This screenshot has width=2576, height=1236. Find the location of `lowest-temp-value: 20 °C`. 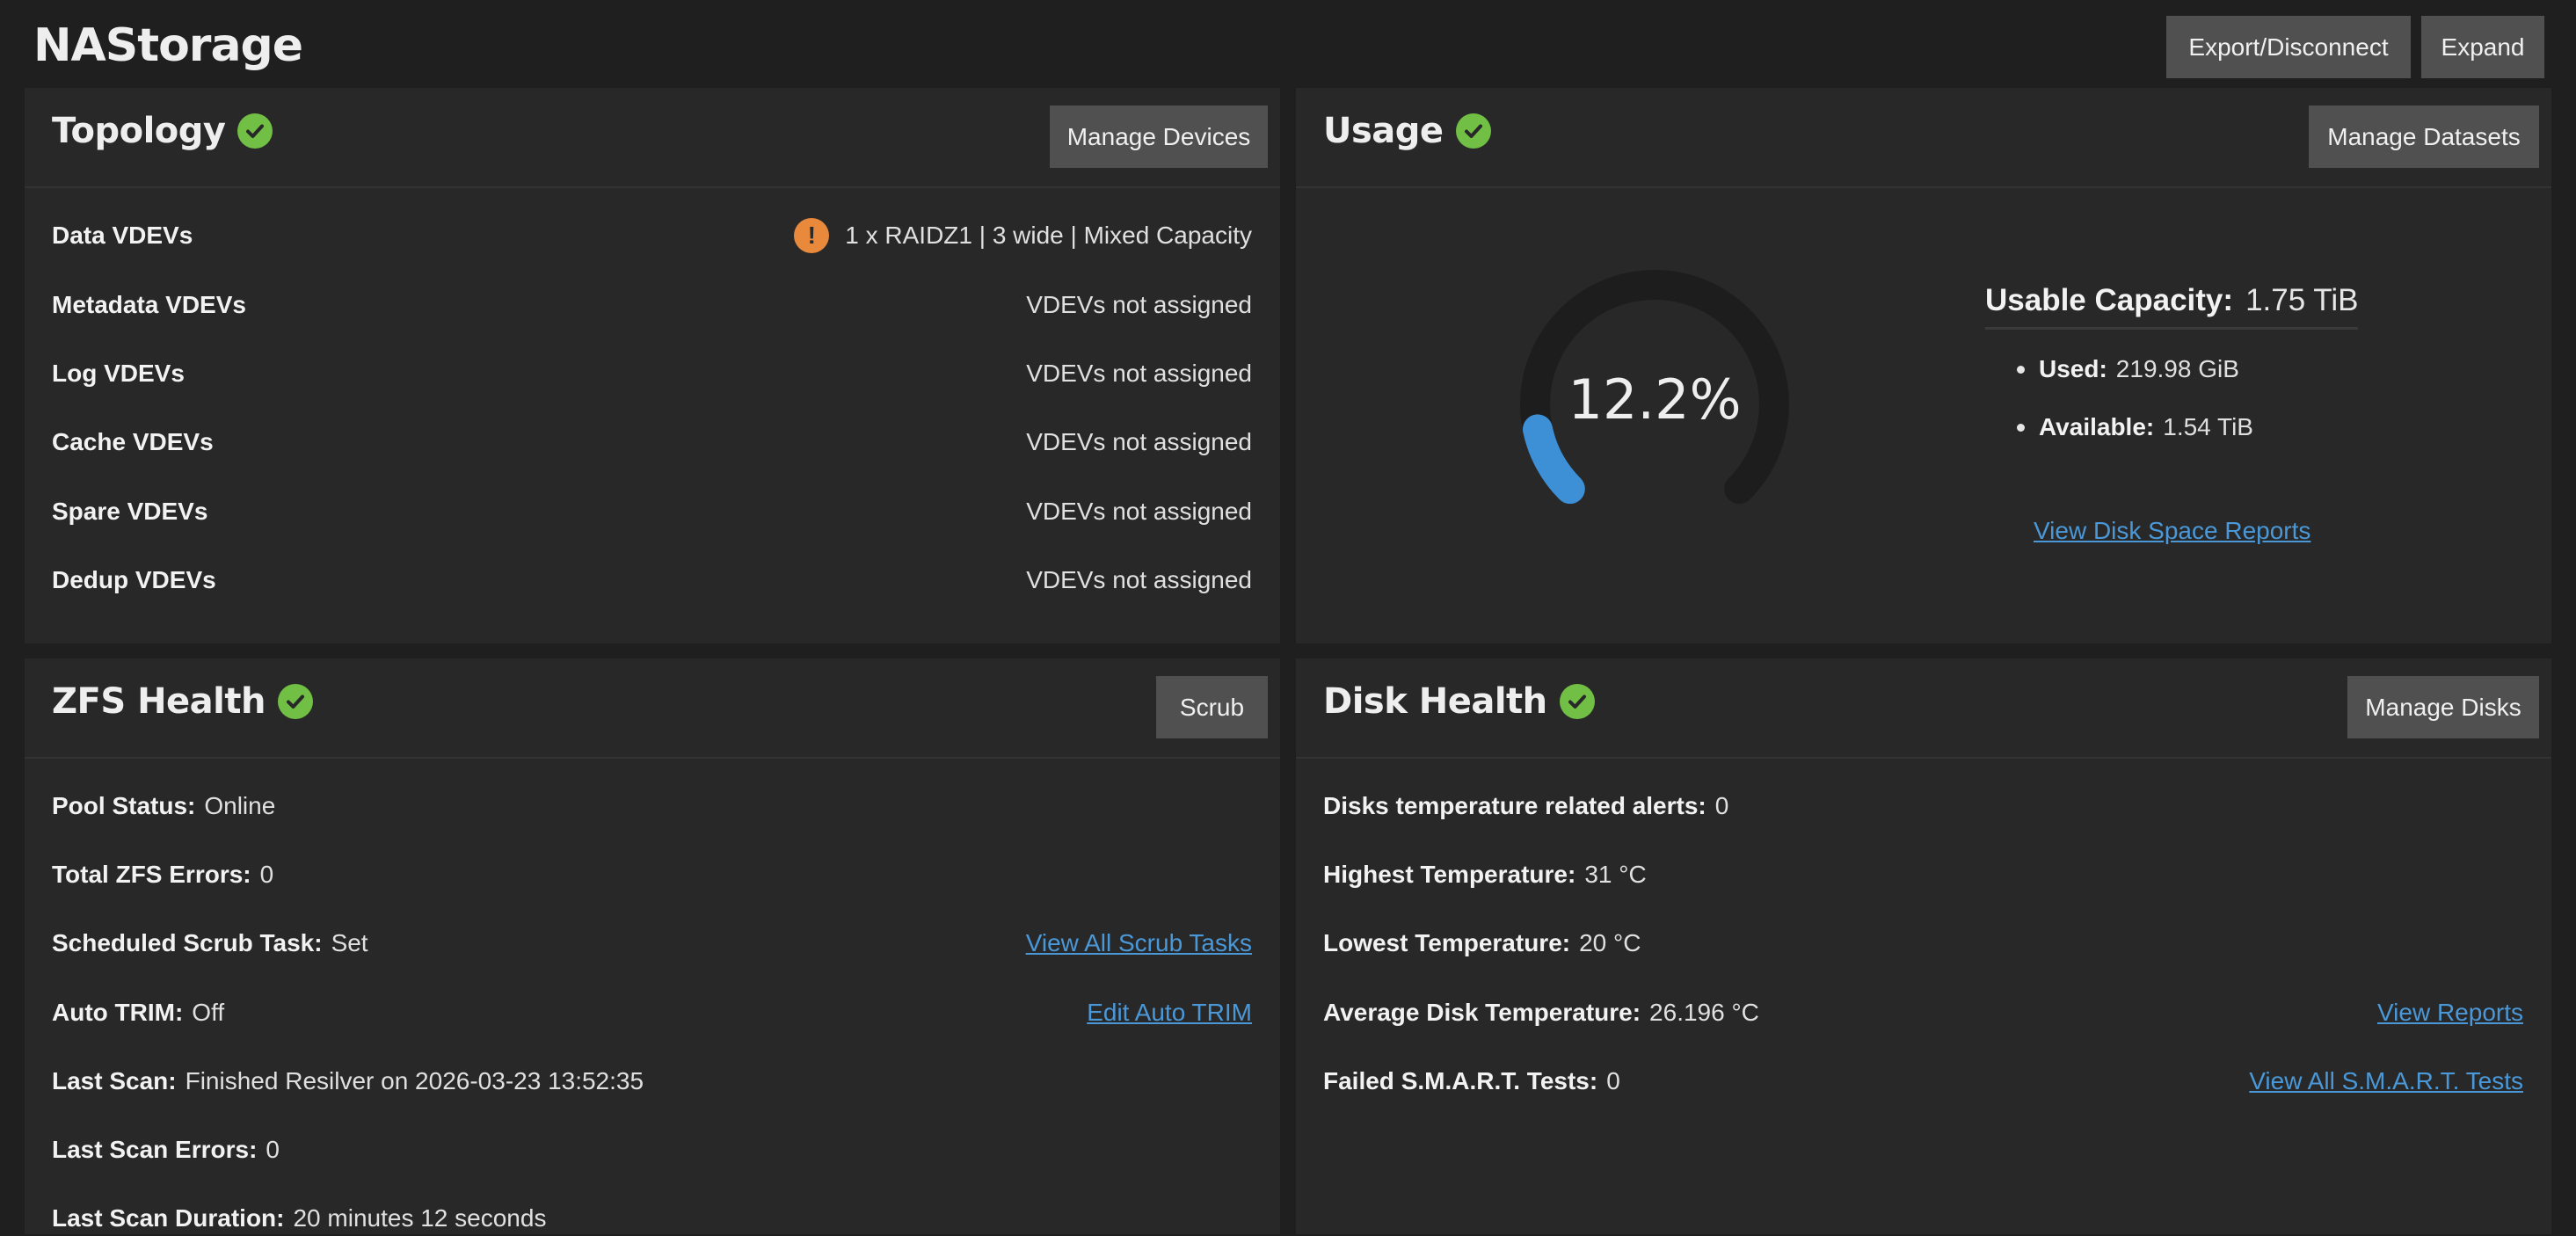

lowest-temp-value: 20 °C is located at coordinates (1610, 942).